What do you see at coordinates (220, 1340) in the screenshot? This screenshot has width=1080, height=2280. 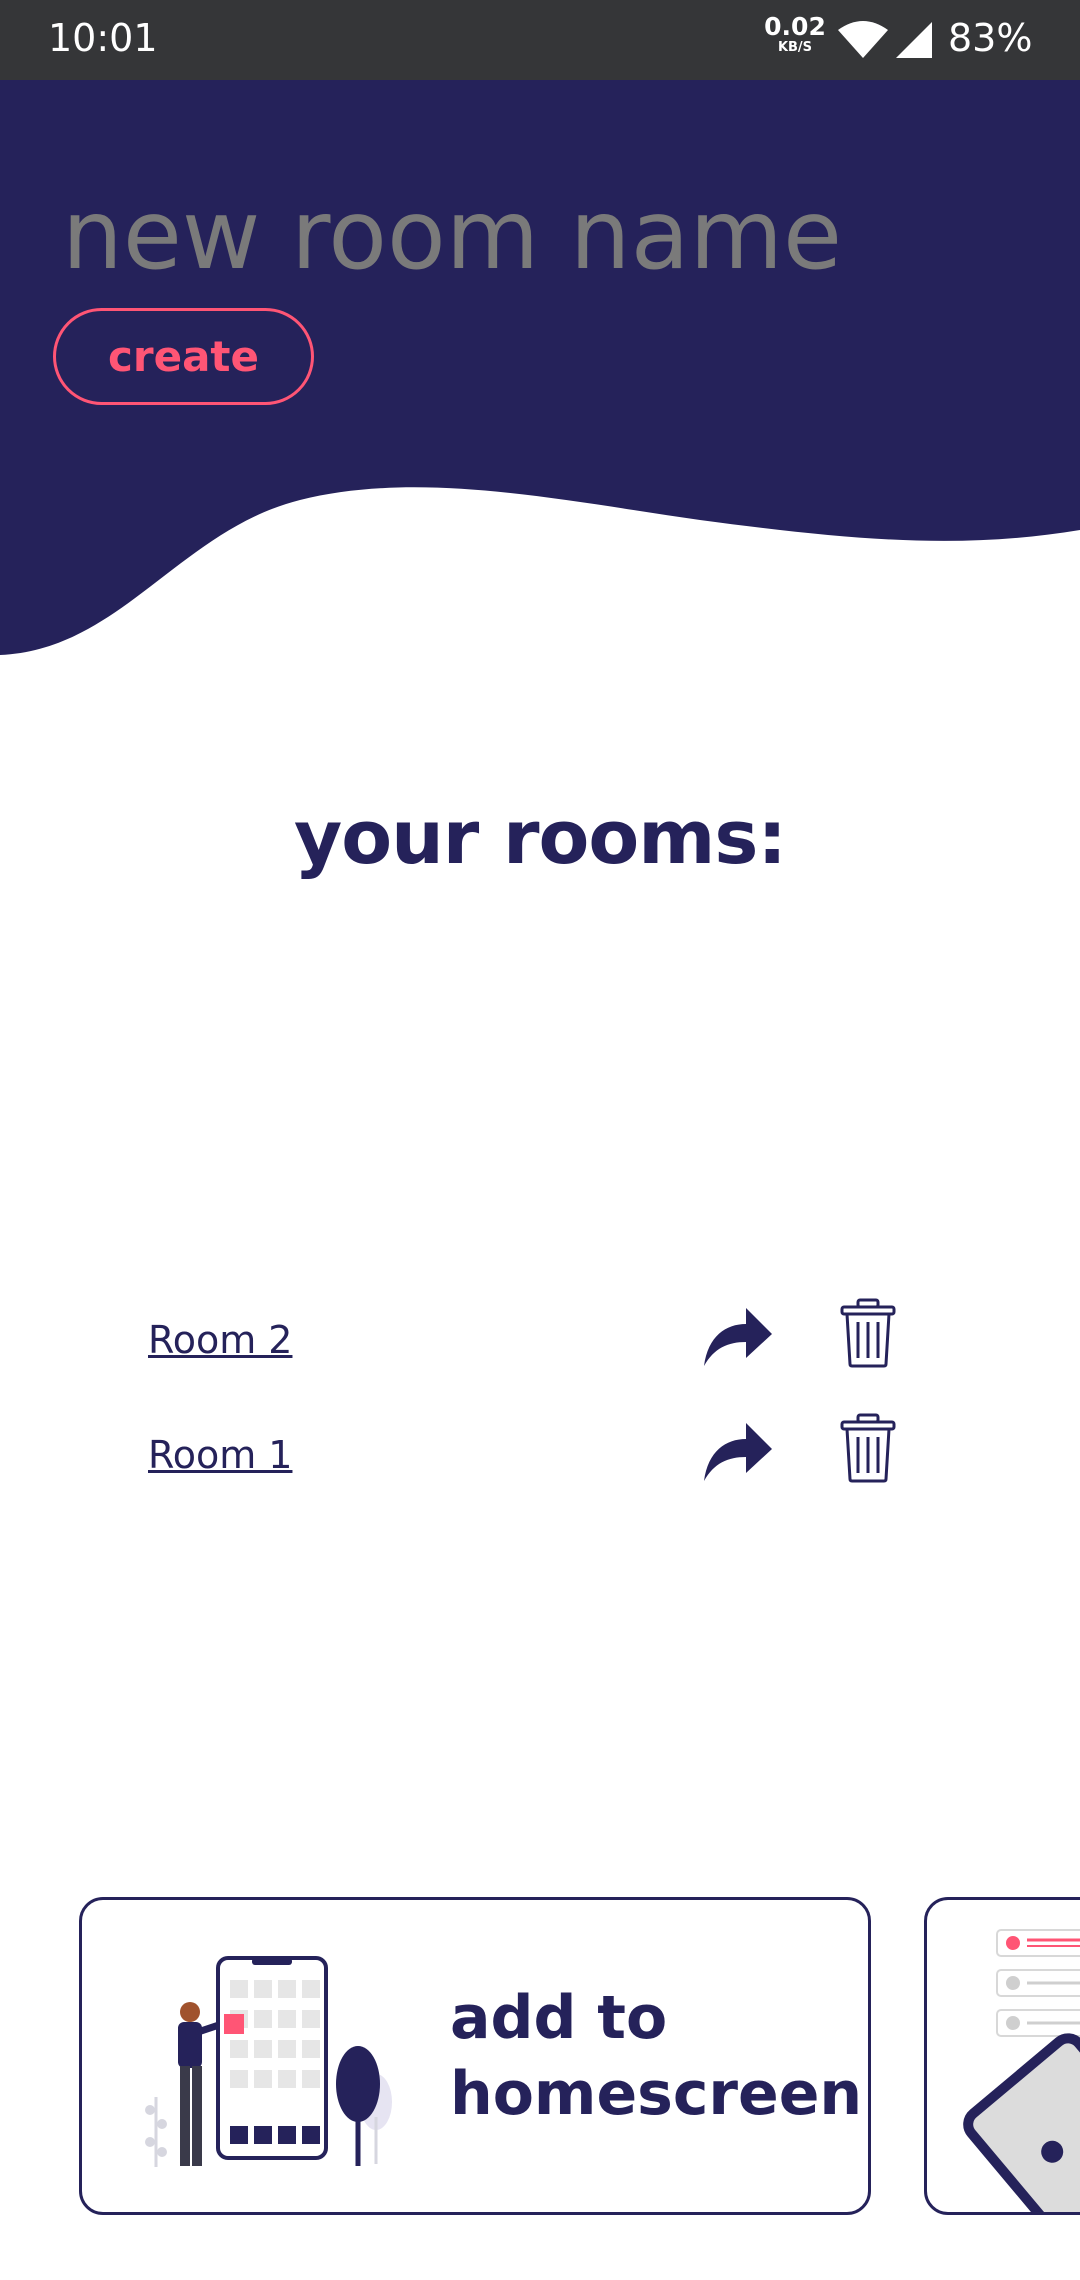 I see `room-link: Room 2` at bounding box center [220, 1340].